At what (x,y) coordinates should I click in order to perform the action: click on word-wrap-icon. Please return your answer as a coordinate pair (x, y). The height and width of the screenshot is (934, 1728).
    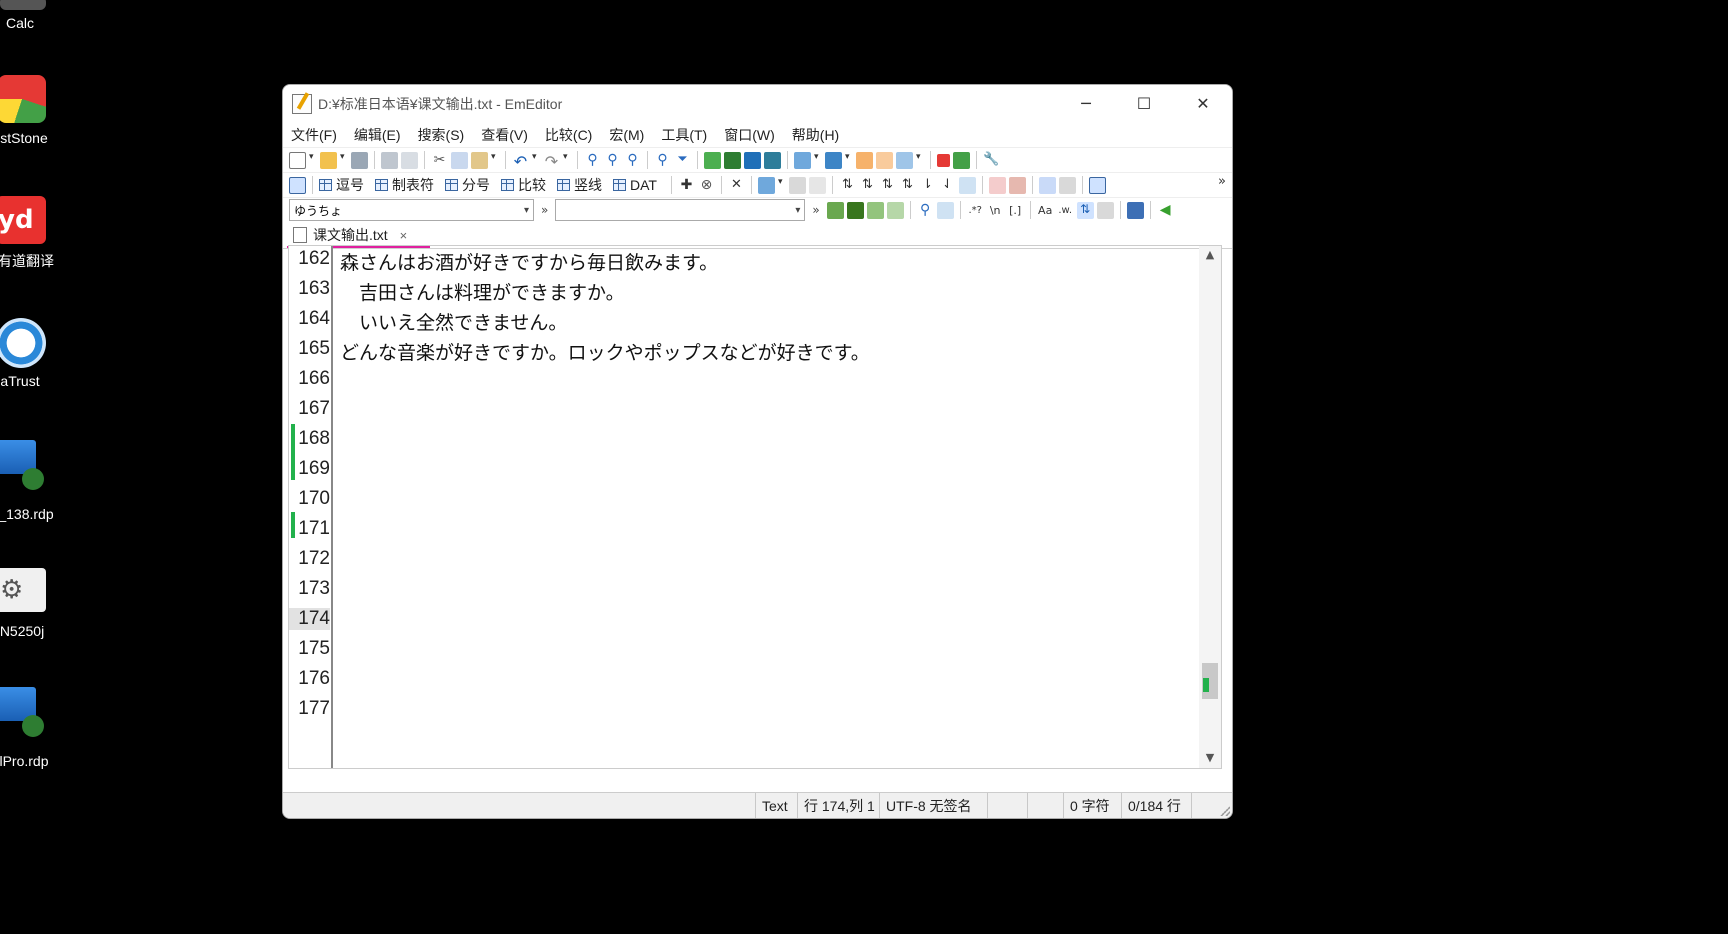
    Looking at the image, I should click on (732, 160).